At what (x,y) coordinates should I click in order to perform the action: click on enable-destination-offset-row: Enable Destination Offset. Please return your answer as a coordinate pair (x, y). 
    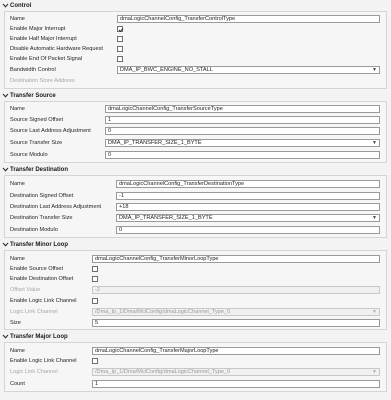
    Looking at the image, I should click on (195, 279).